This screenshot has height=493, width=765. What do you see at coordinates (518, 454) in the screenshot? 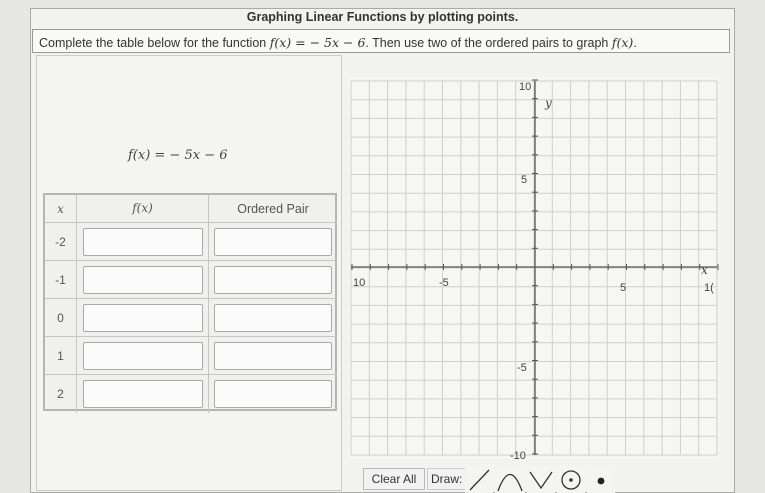
I see `y-tick-label-neg10: -10` at bounding box center [518, 454].